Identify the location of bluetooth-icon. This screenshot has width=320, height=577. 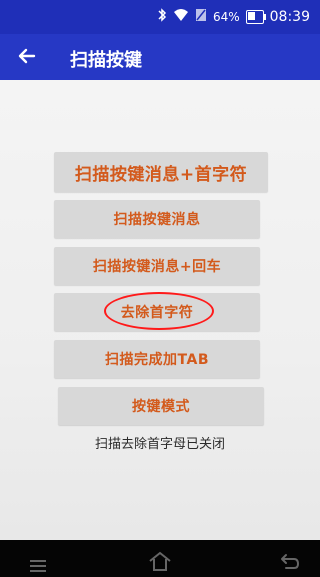
(162, 17).